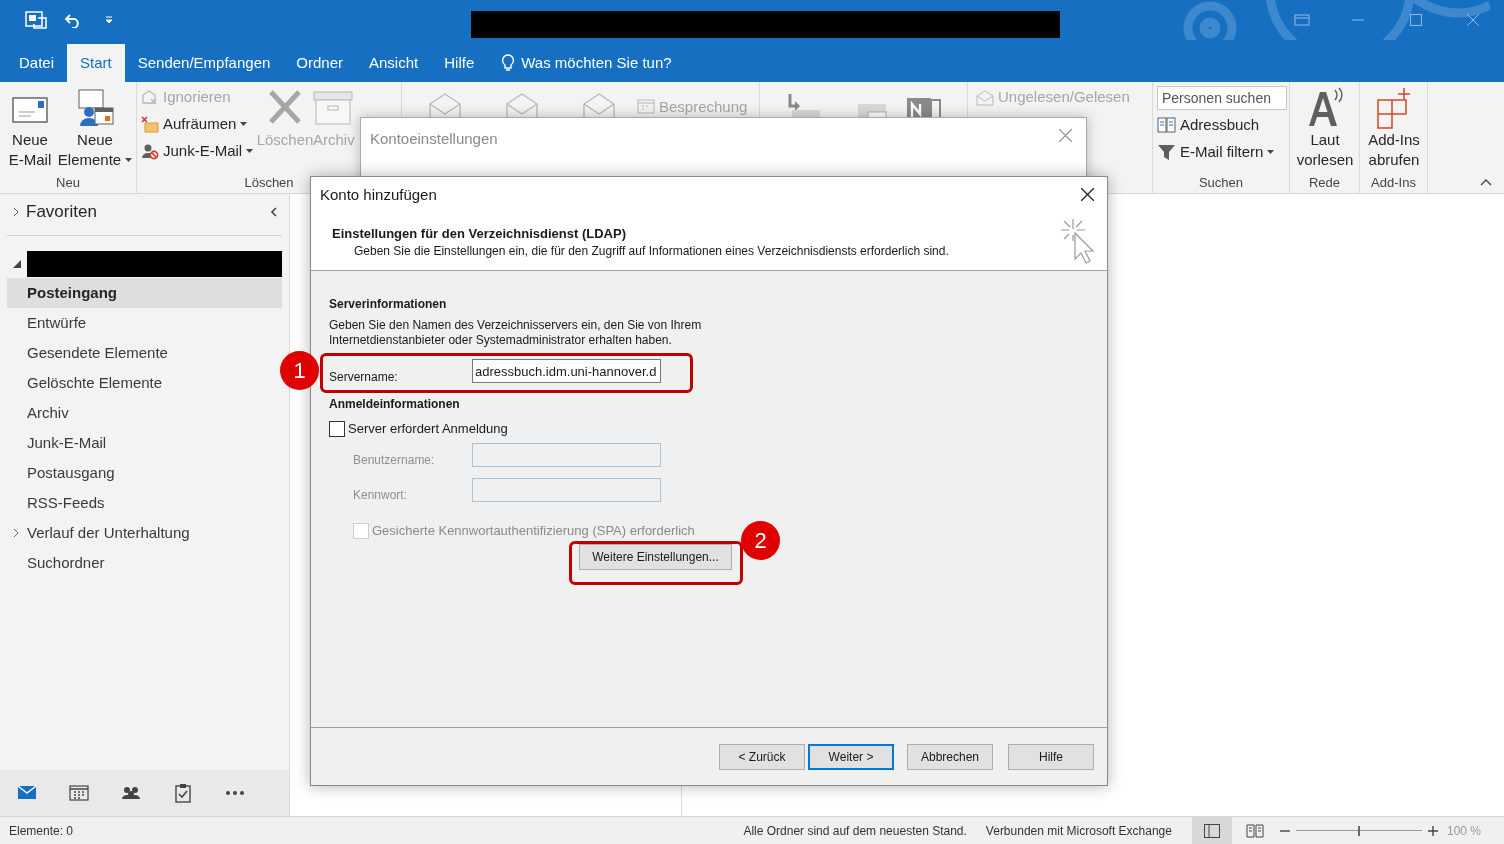  I want to click on dialog-title: Konto hinzufügen, so click(378, 194).